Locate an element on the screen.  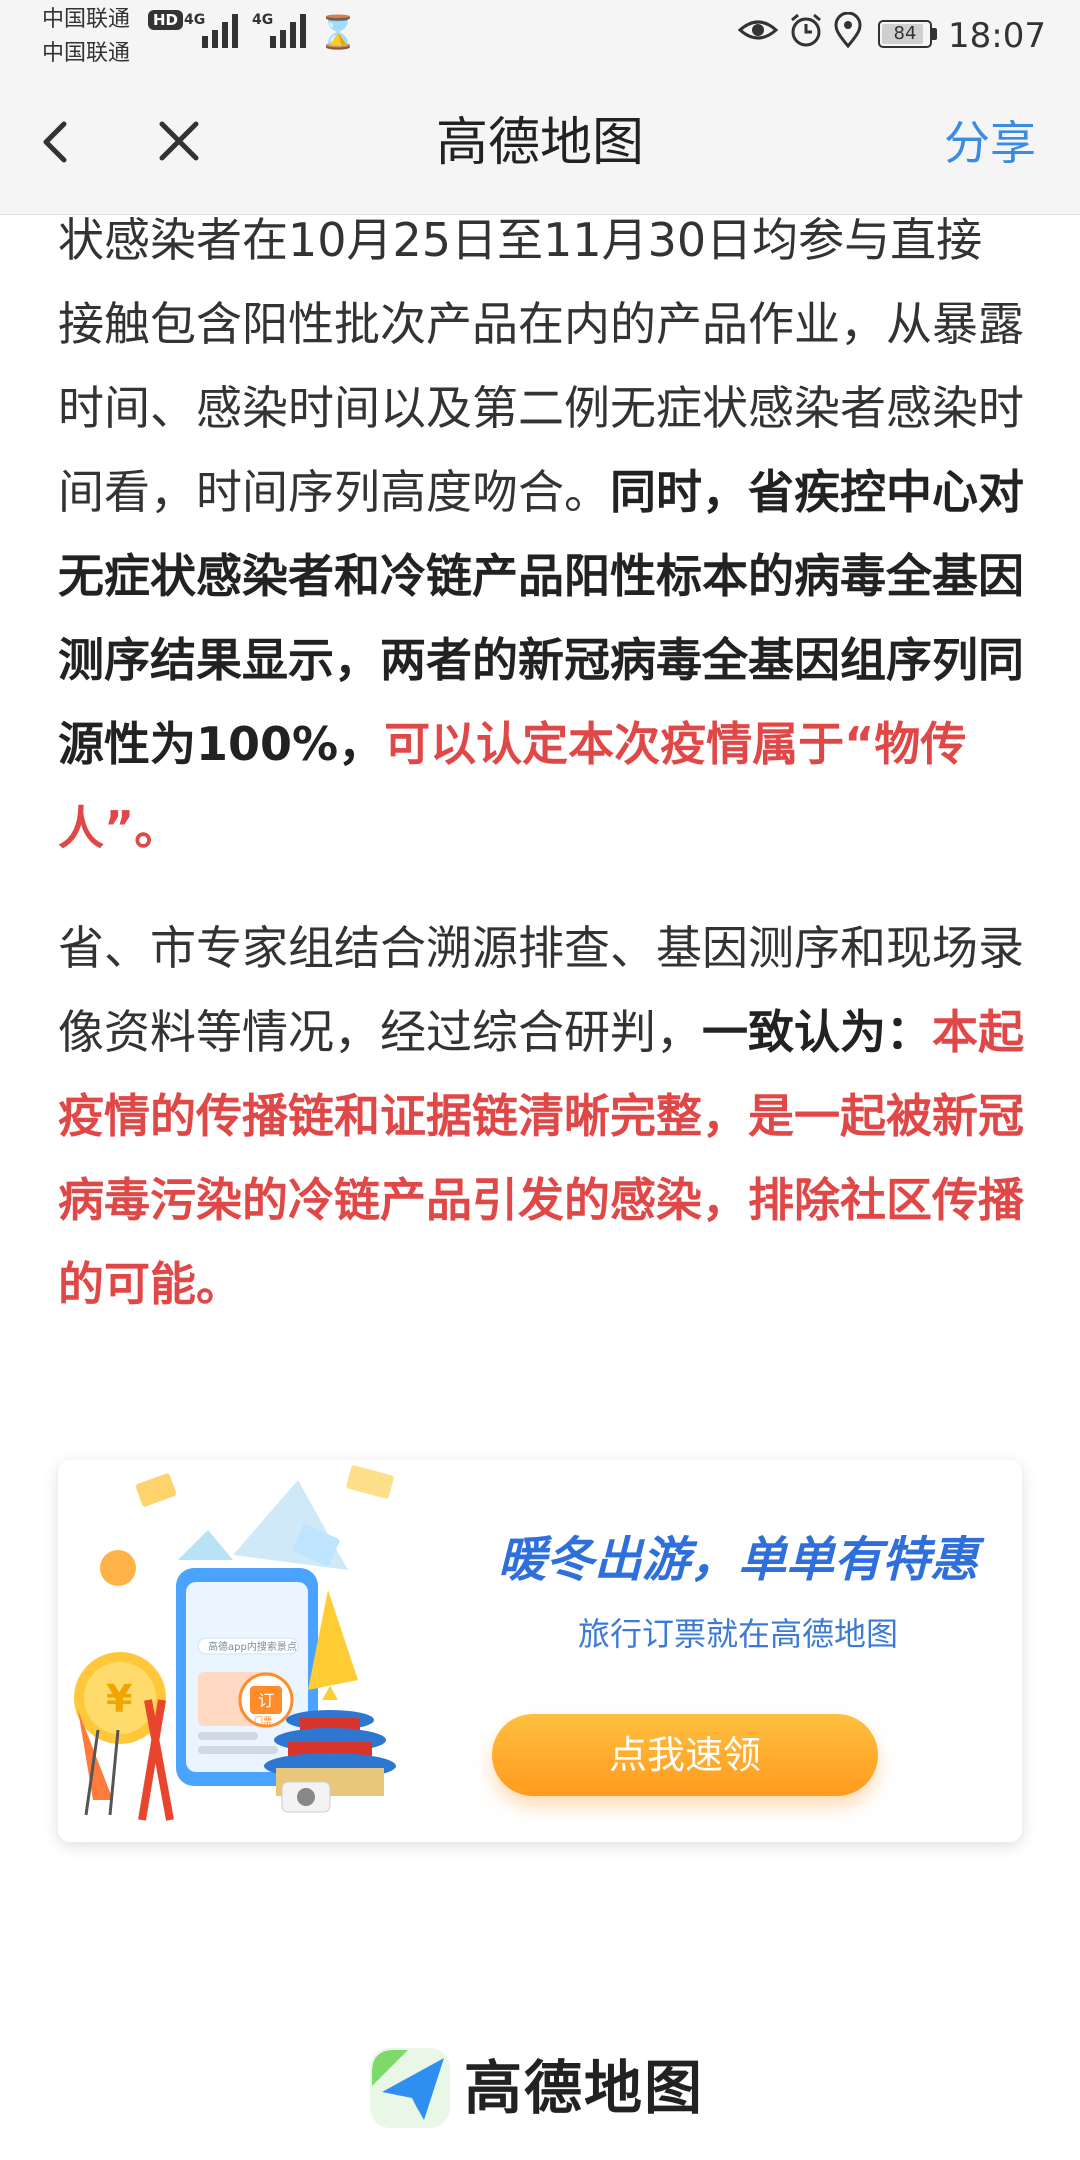
share-button: 分享 is located at coordinates (990, 143).